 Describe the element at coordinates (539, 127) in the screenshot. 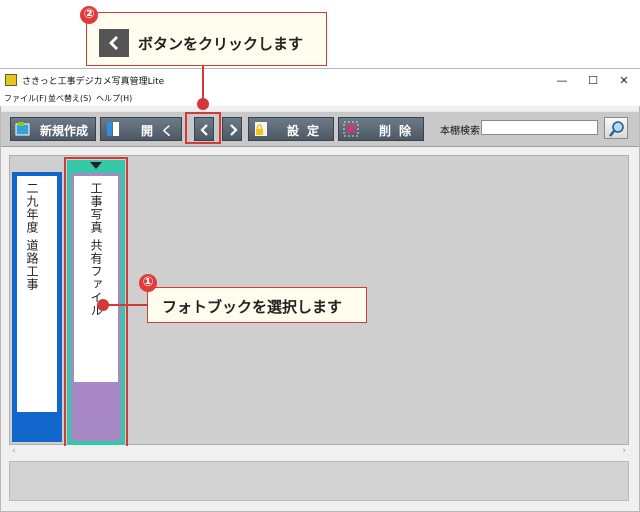

I see `search-input` at that location.